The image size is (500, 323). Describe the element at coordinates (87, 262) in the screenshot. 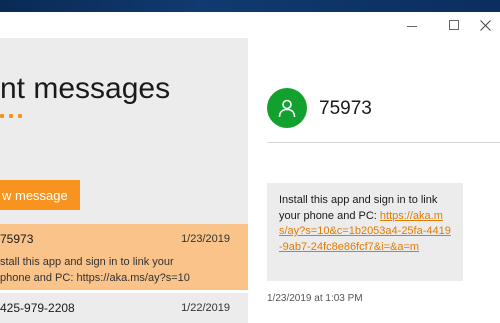

I see `conversation-preview-line: stall this app and sign in to link your` at that location.